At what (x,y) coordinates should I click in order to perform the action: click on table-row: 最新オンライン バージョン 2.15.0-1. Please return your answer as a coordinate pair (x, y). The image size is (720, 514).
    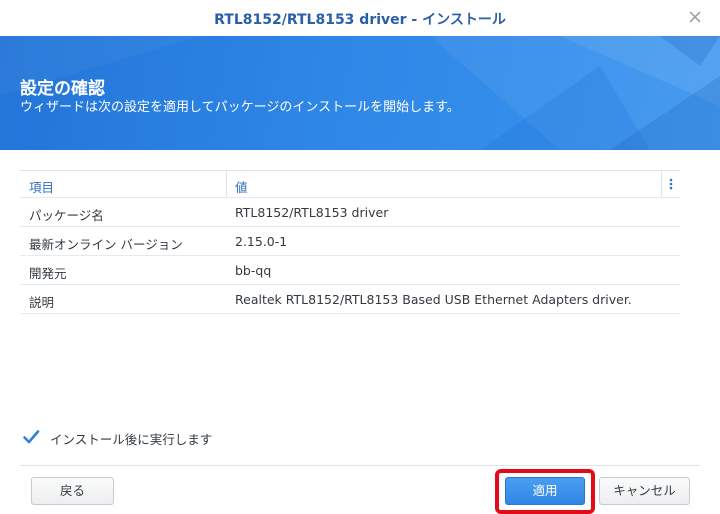
    Looking at the image, I should click on (350, 241).